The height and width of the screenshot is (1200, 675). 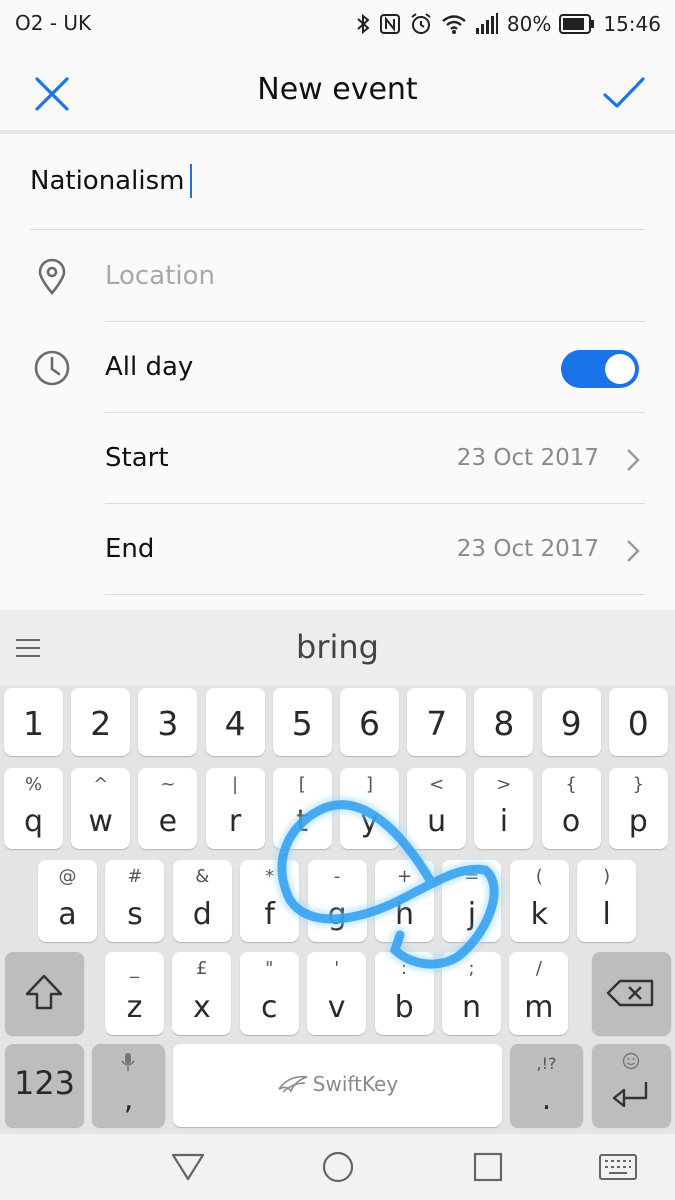 I want to click on status-bar: O2 - UK 80% 15:46, so click(x=337, y=24).